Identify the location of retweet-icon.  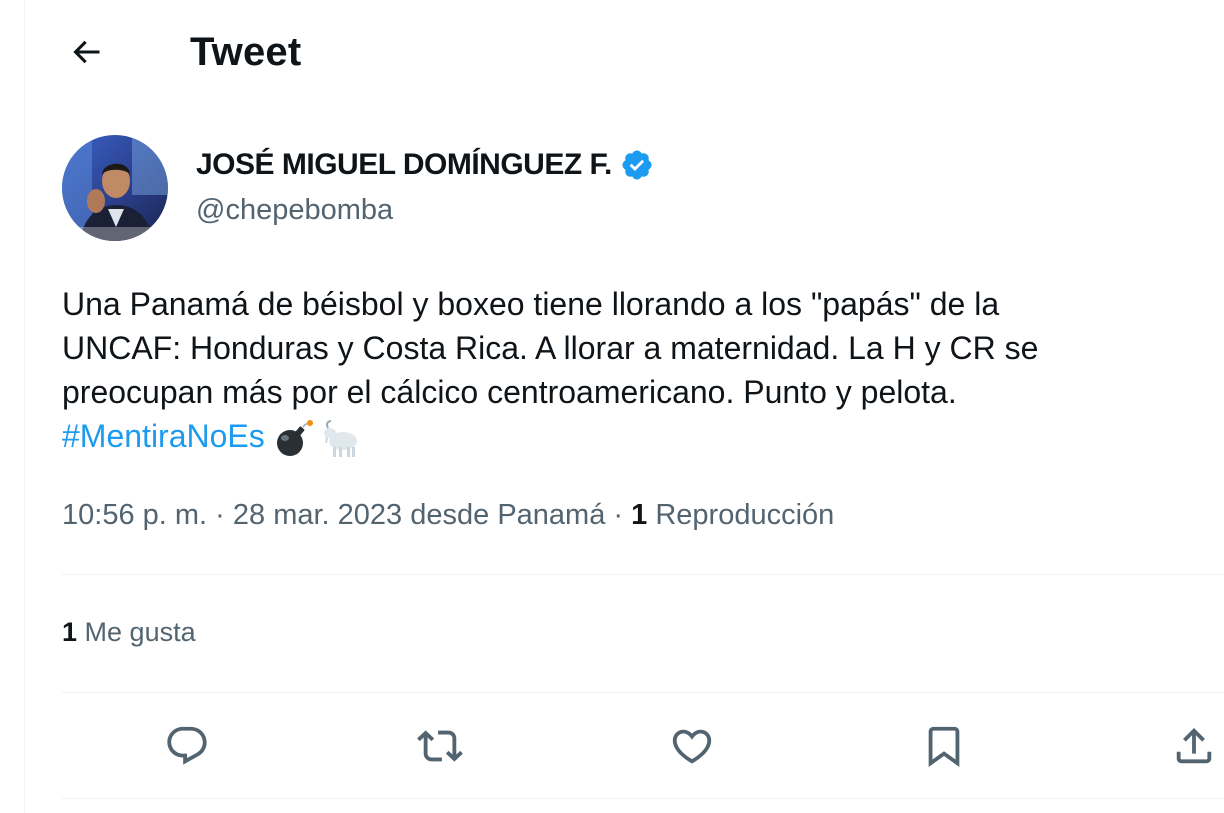
(440, 746).